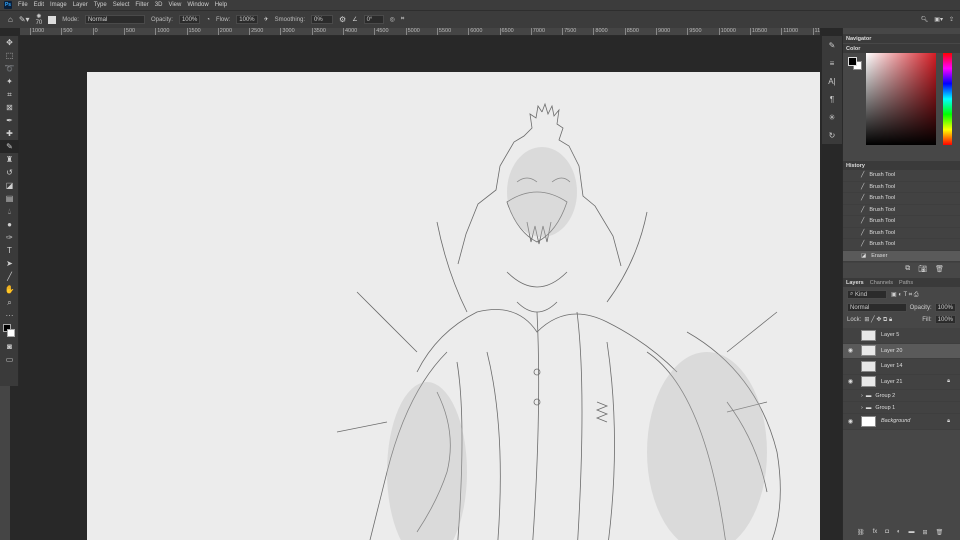 This screenshot has width=960, height=540. I want to click on brush-panel-icon, so click(52, 19).